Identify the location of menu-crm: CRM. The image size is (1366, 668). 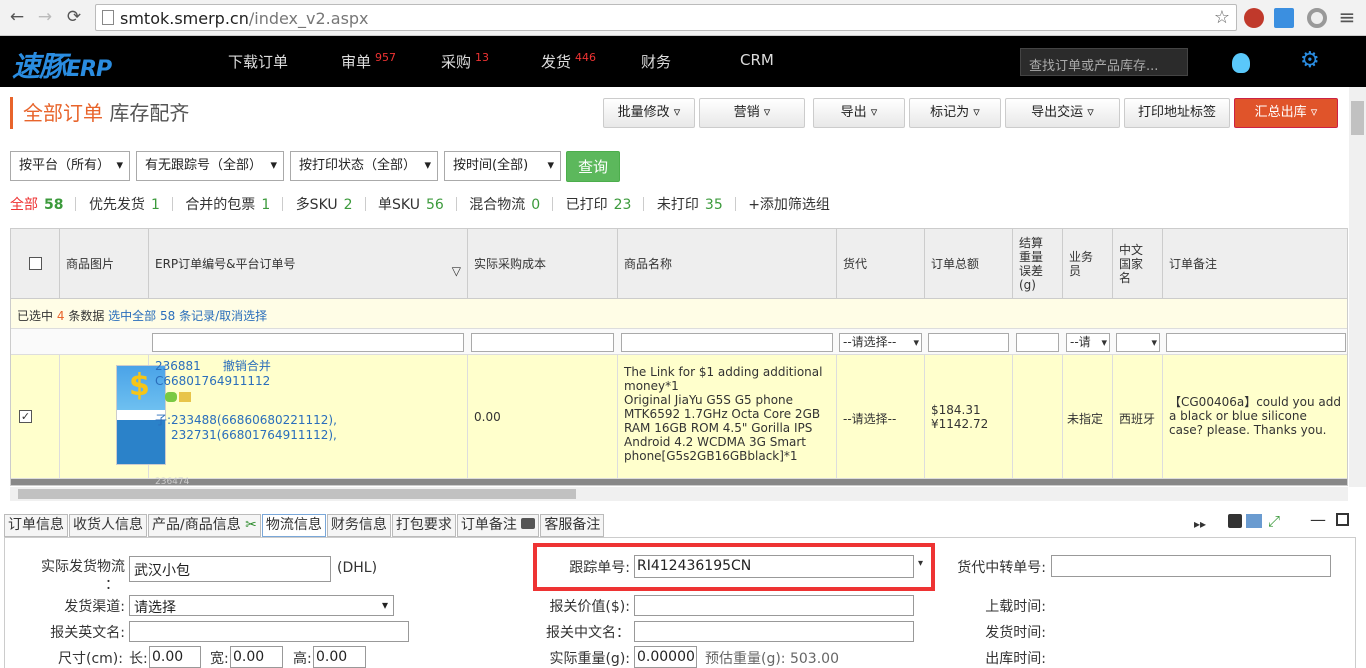
(757, 60).